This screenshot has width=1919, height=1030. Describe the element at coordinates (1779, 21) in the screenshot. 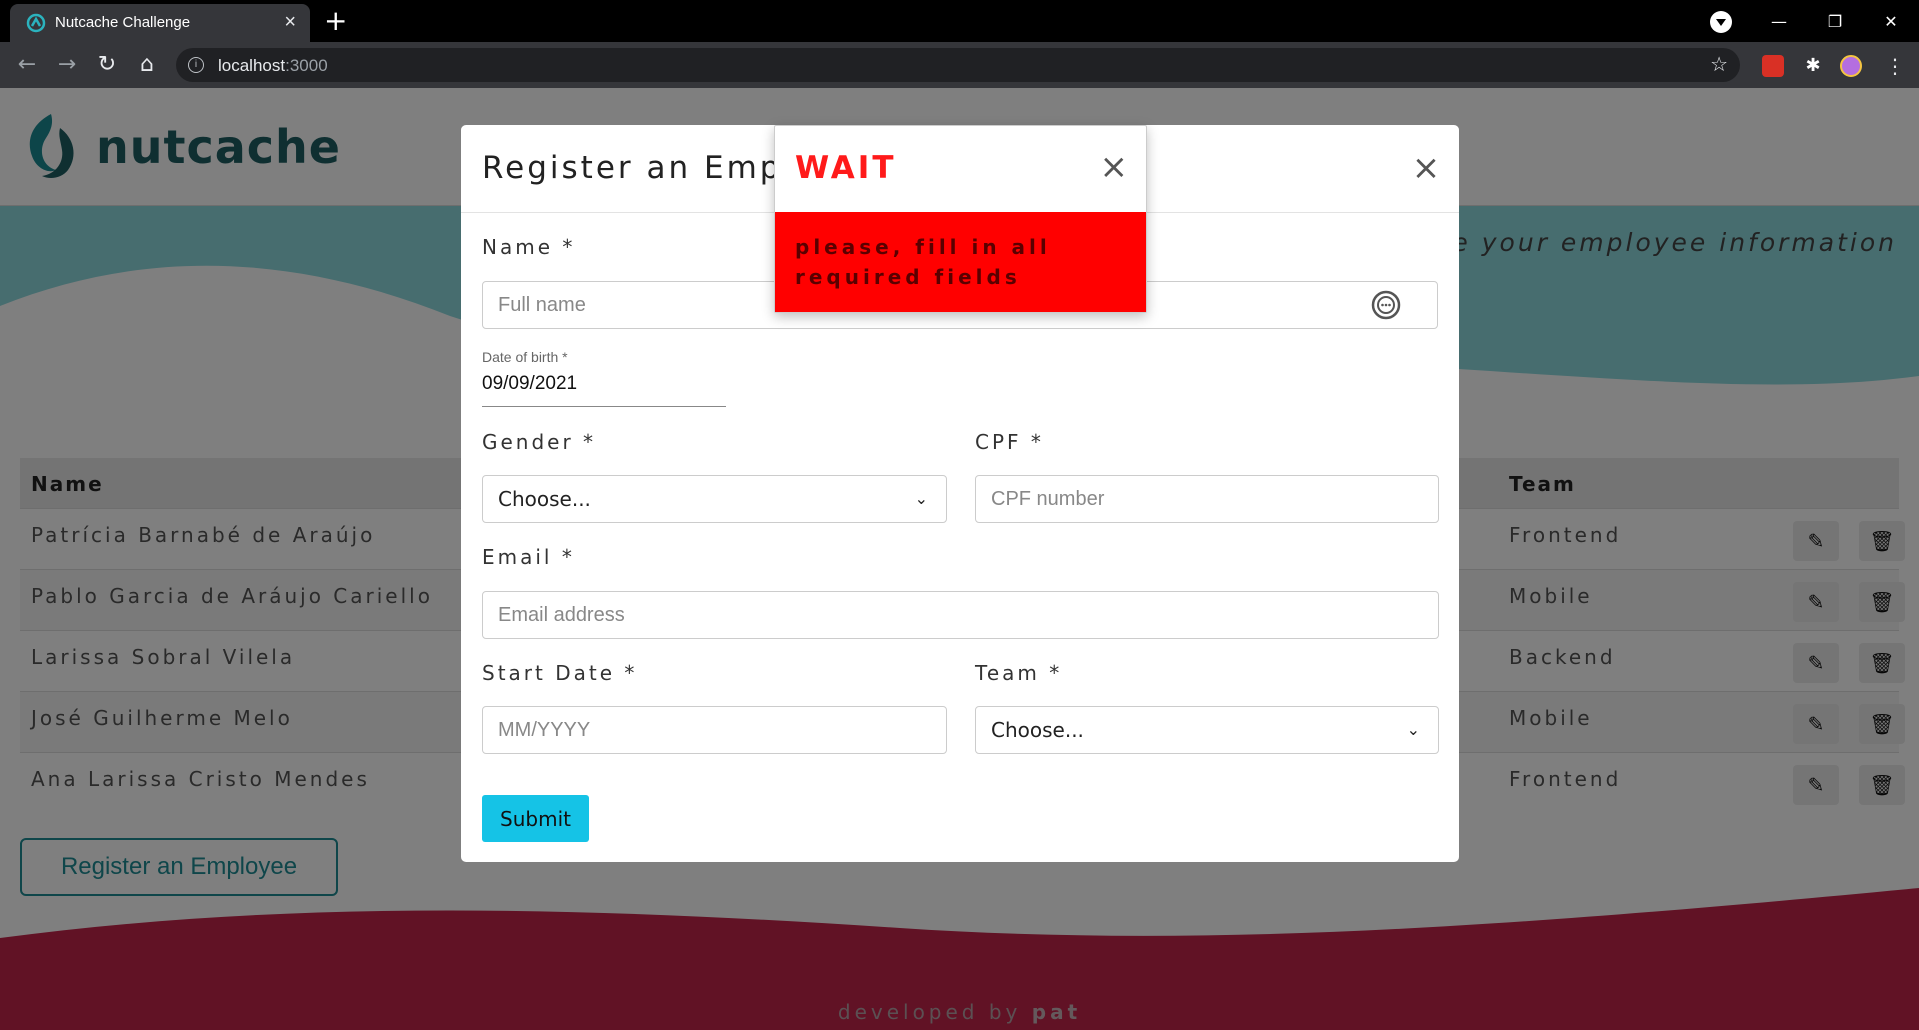

I see `minimize-icon: —` at that location.